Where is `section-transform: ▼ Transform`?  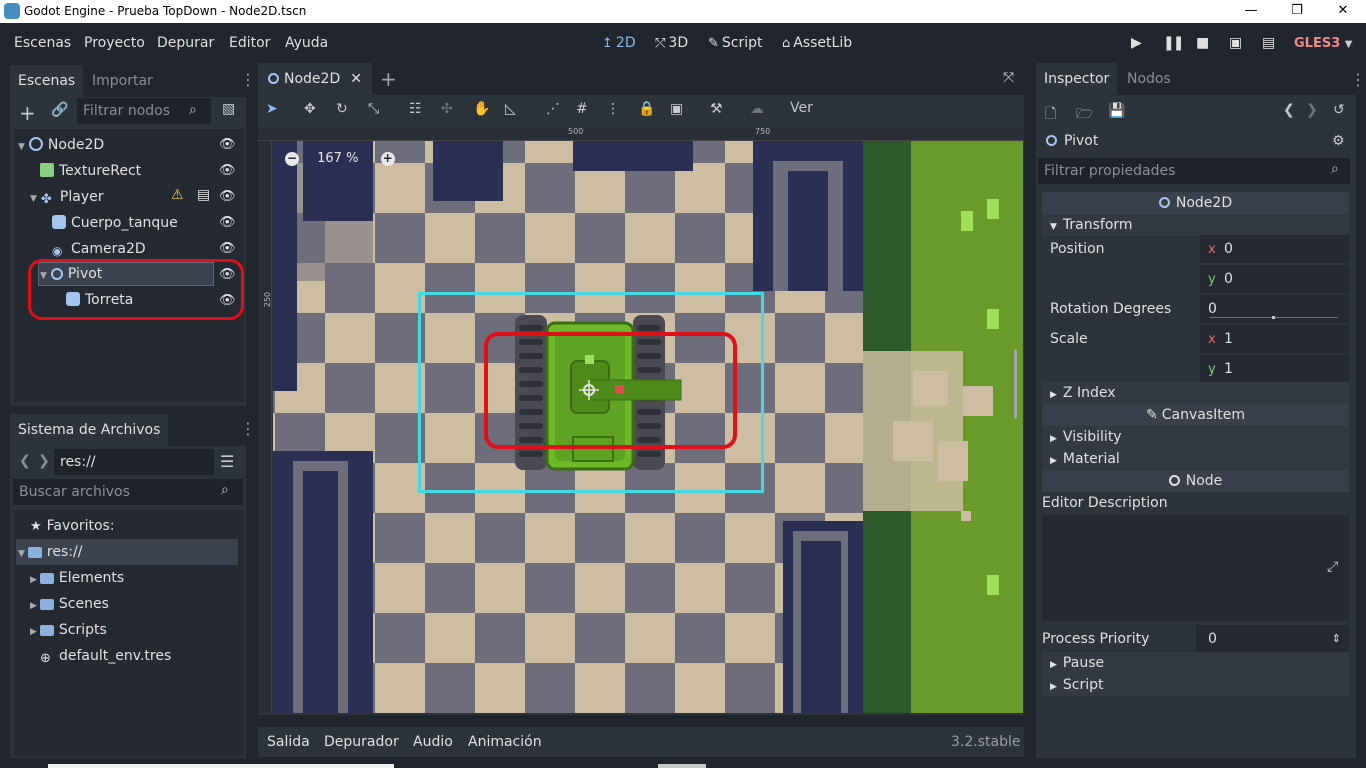
section-transform: ▼ Transform is located at coordinates (1195, 225).